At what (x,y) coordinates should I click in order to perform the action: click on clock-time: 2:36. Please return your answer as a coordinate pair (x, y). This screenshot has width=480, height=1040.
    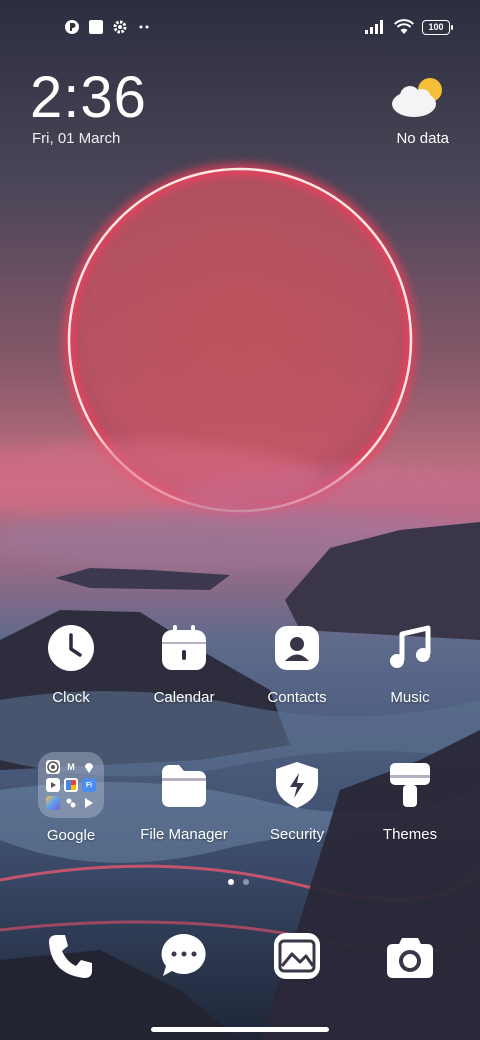
    Looking at the image, I should click on (88, 98).